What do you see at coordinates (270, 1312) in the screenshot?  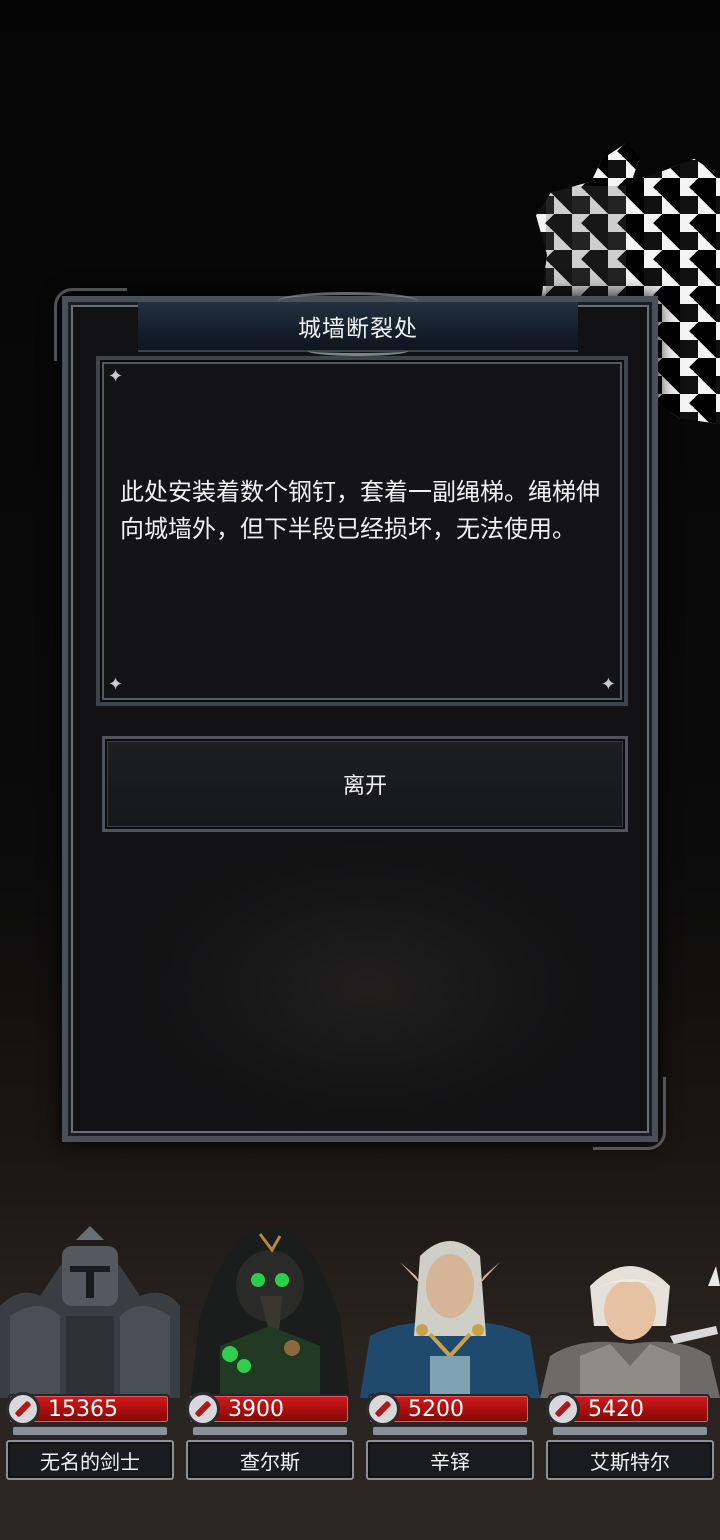 I see `plague-doctor-portrait` at bounding box center [270, 1312].